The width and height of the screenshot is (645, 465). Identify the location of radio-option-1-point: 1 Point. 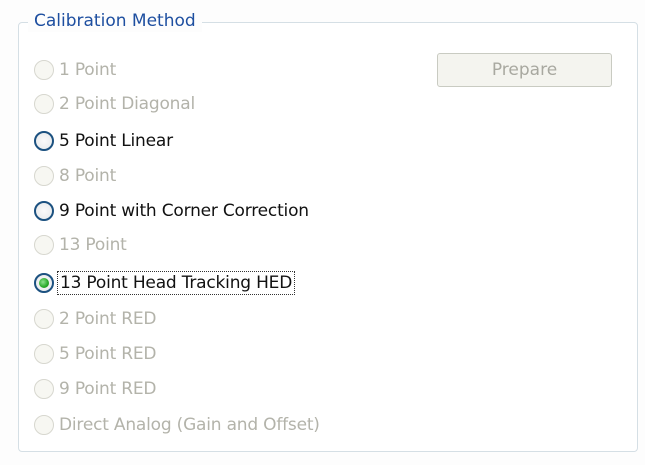
(75, 70).